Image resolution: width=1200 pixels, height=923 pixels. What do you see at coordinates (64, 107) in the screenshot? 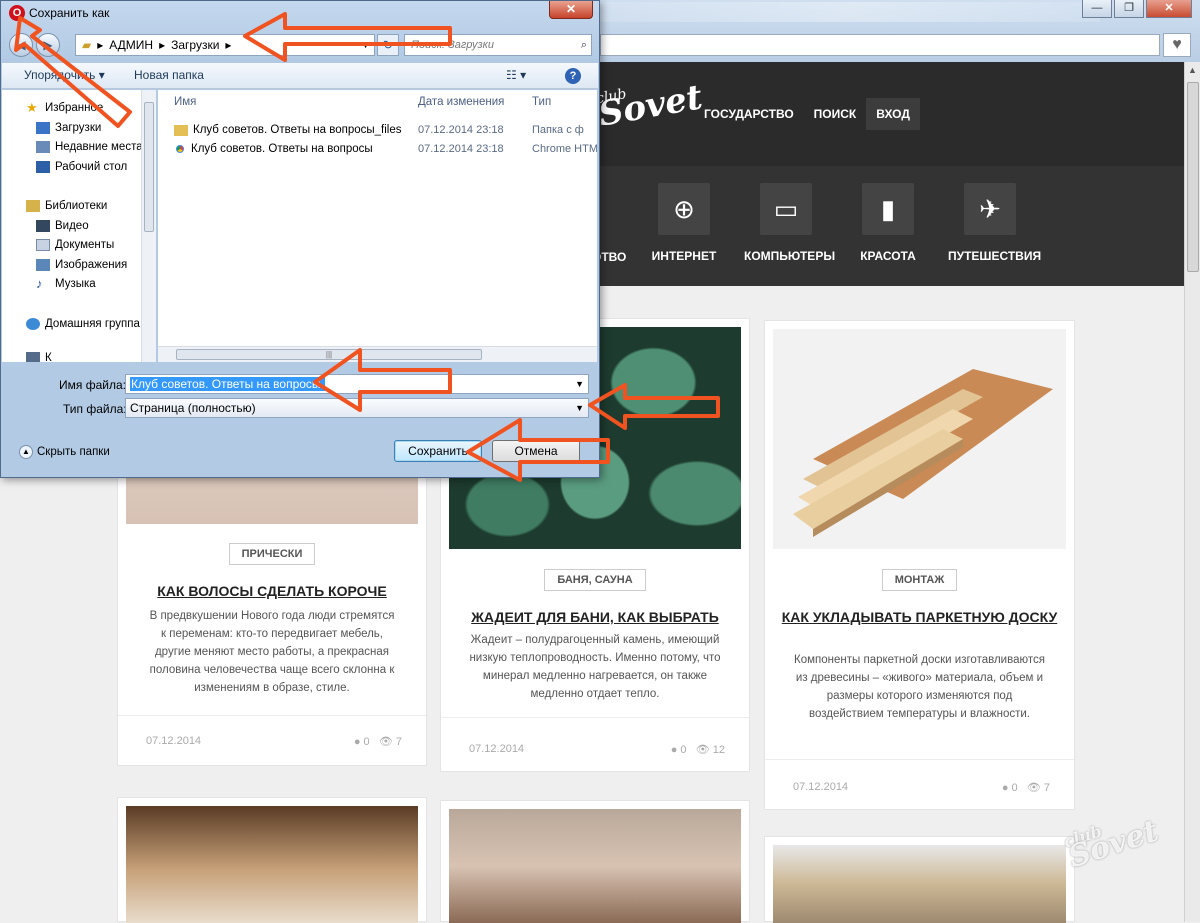
I see `nav-favorites: ★ Избранное` at bounding box center [64, 107].